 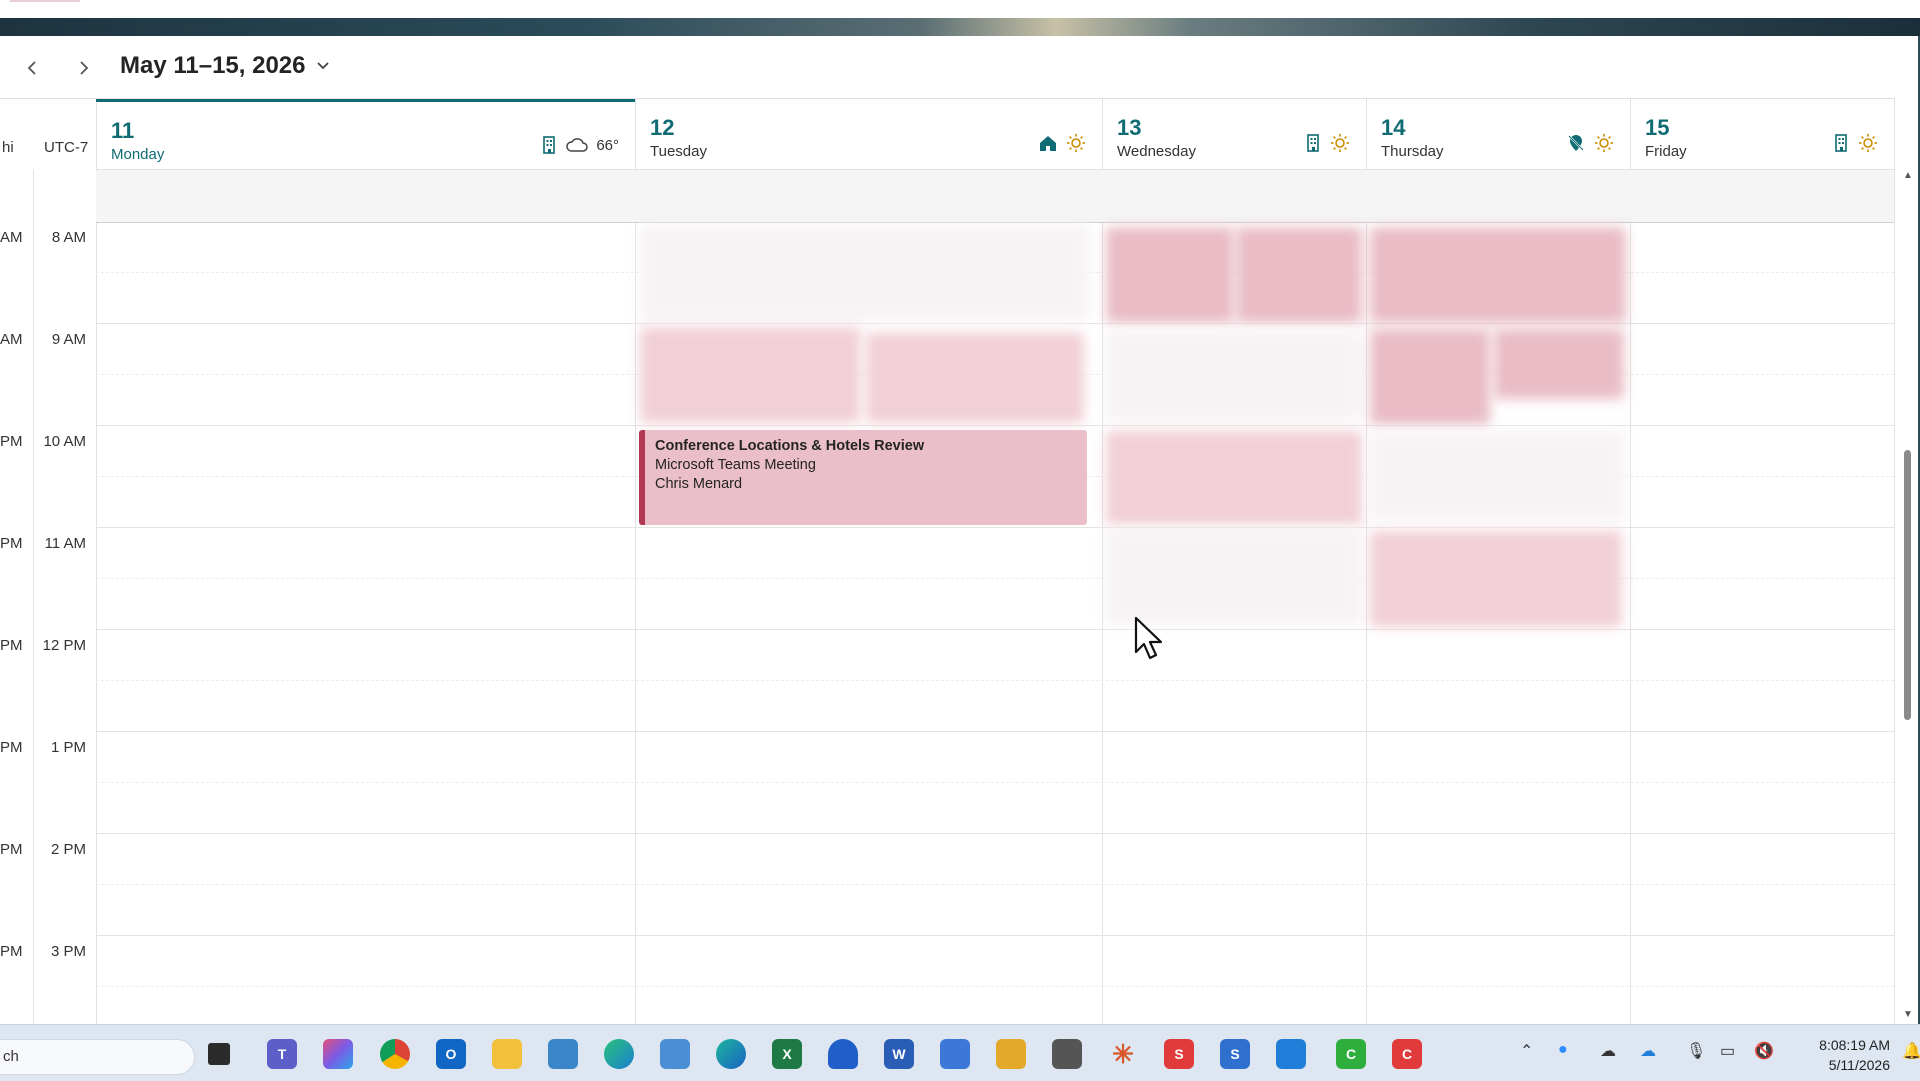 I want to click on printer-icon, so click(x=1067, y=1054).